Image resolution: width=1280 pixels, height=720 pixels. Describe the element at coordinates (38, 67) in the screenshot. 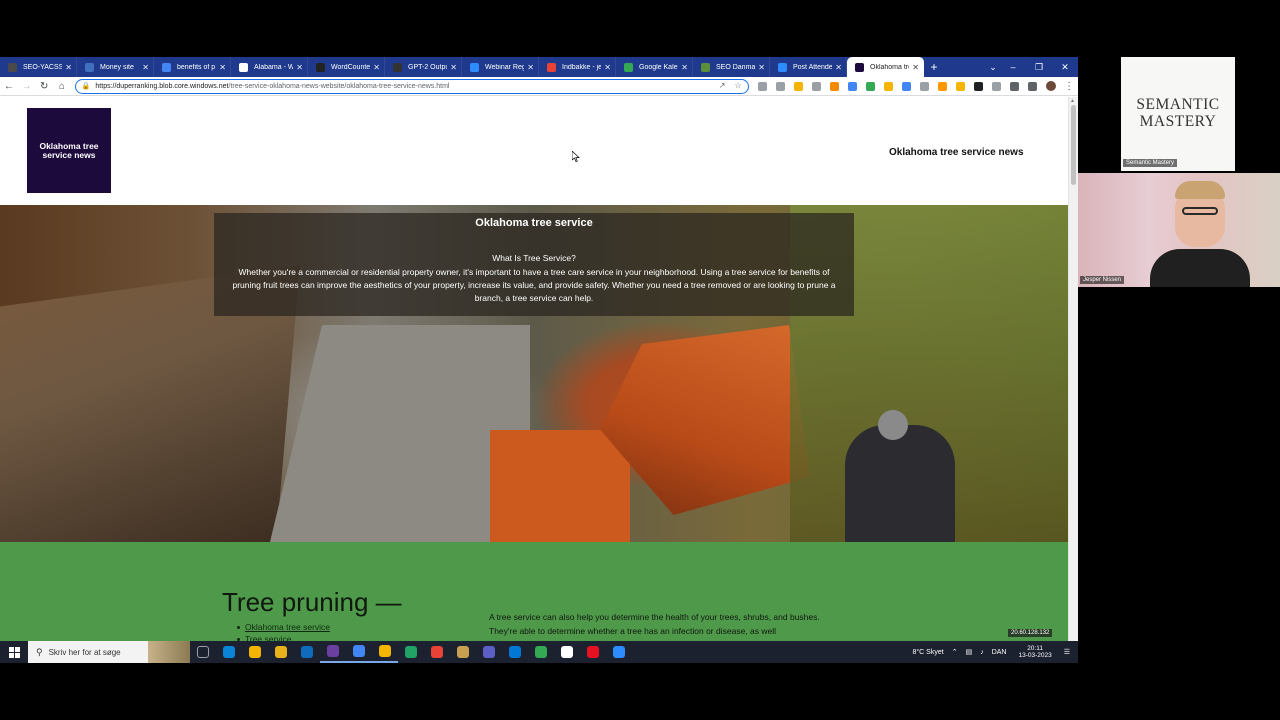

I see `browser-tab: SEO-YACSS ✕` at that location.